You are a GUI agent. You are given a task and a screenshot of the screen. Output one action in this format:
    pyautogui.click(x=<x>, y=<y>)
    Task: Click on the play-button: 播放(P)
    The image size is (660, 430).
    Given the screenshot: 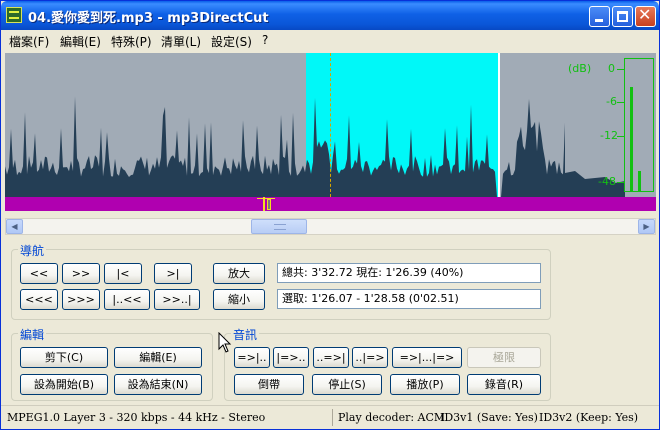 What is the action you would take?
    pyautogui.click(x=425, y=384)
    